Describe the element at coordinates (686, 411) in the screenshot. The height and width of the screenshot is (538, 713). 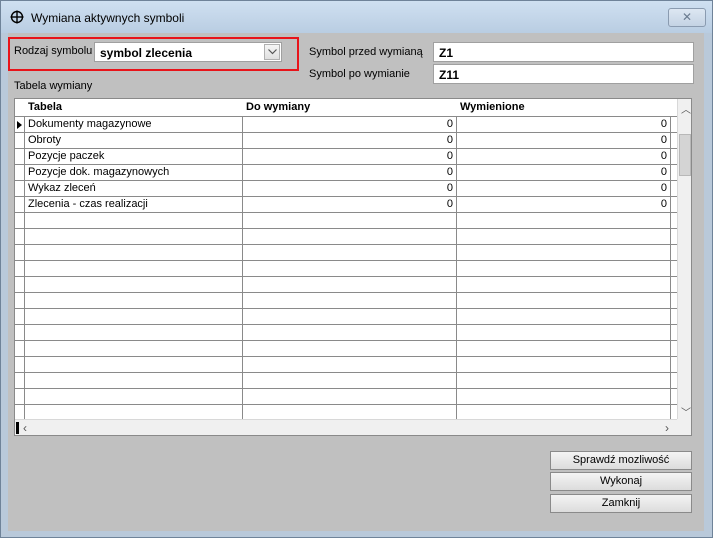
I see `scroll-down-icon: ﹀` at that location.